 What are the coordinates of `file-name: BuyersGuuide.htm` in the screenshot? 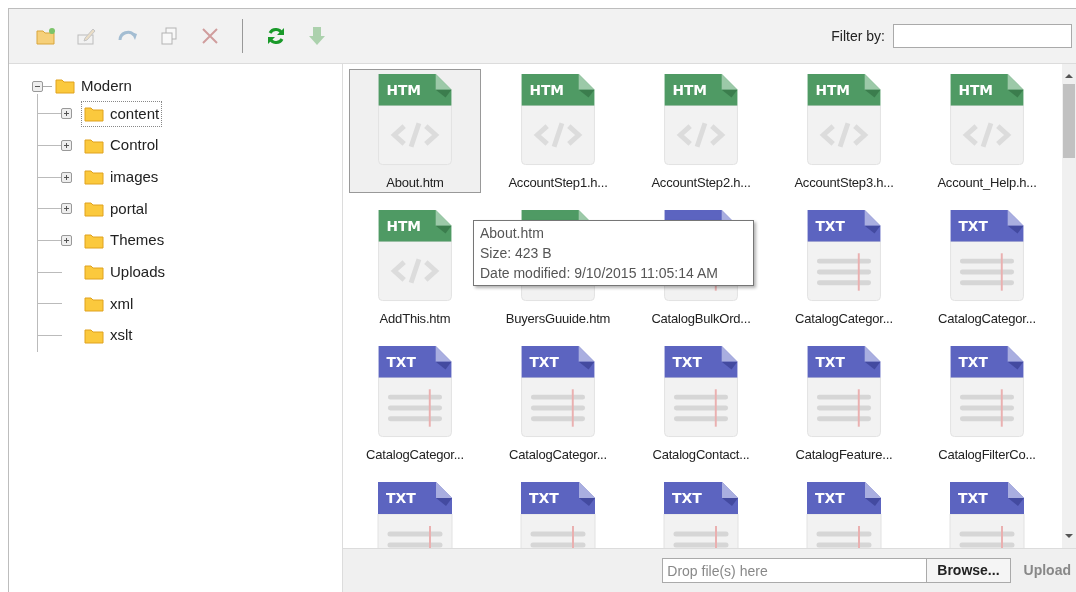 It's located at (558, 318).